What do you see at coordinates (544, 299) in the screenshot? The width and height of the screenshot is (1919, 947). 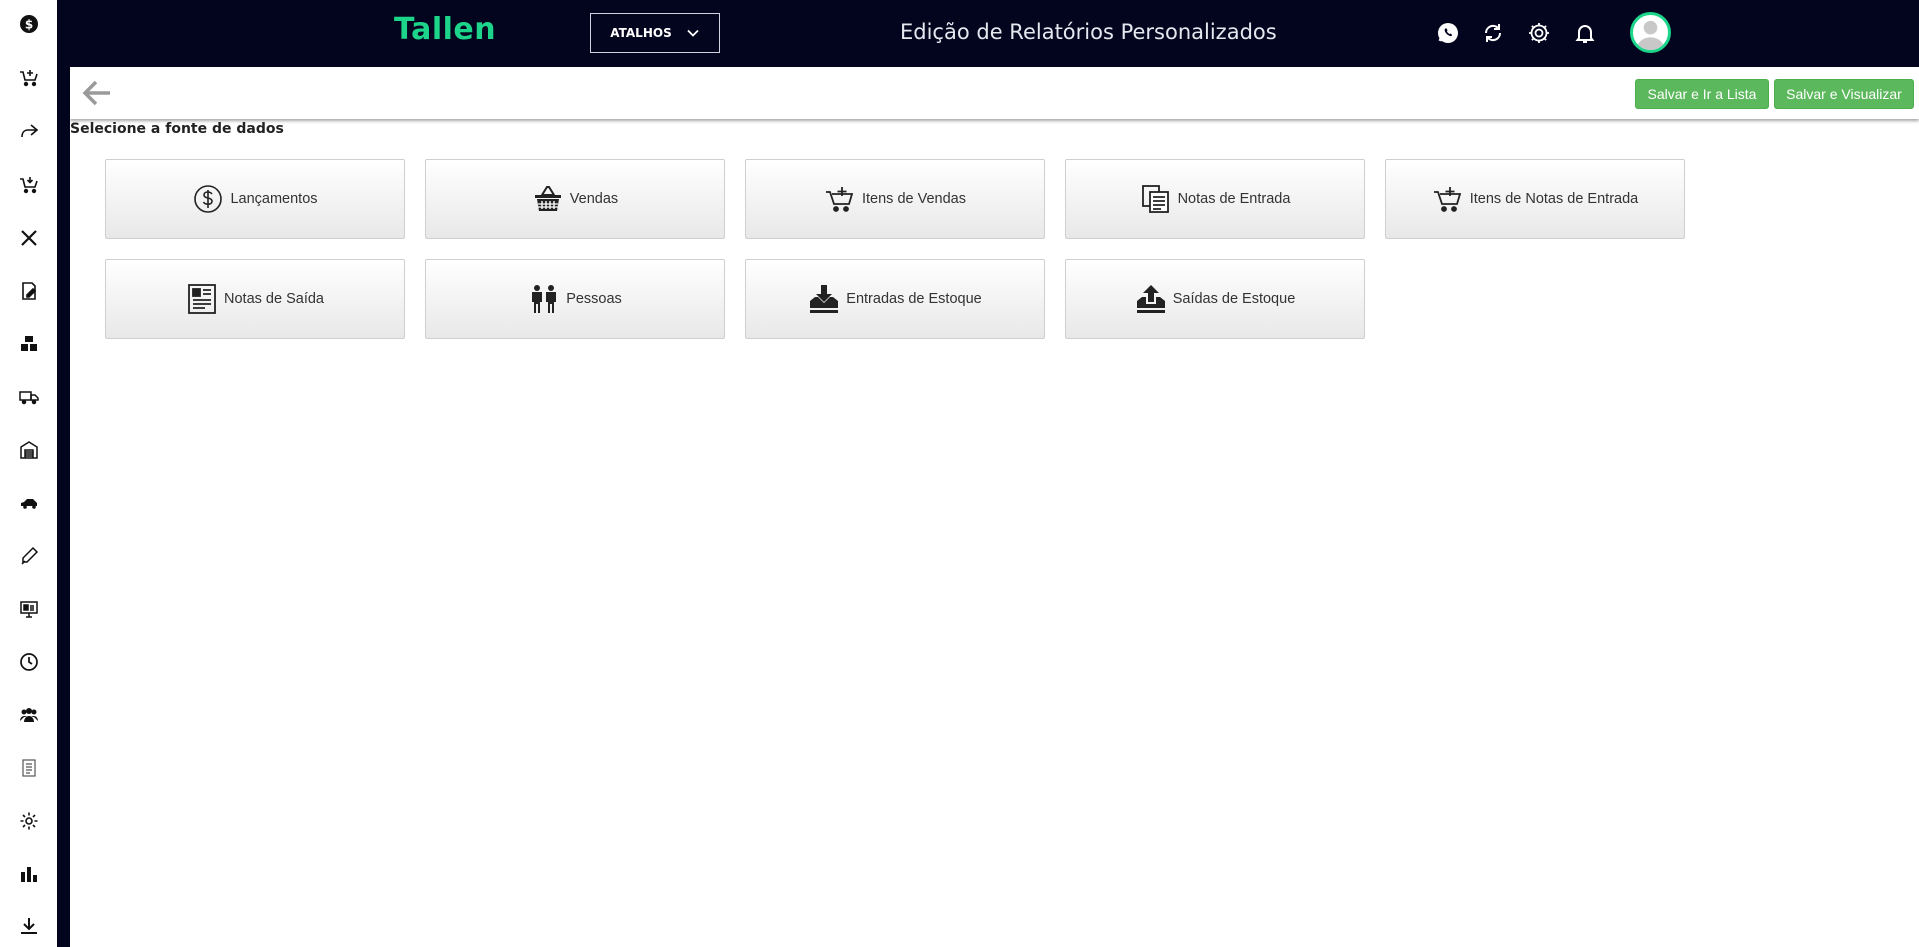 I see `people-icon` at bounding box center [544, 299].